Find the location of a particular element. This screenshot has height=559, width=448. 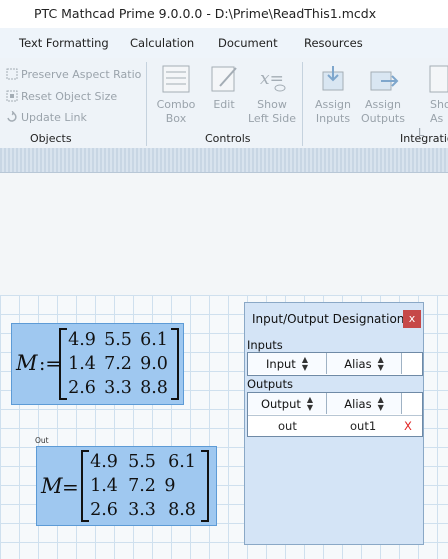

table-row: out out1 X is located at coordinates (335, 425).